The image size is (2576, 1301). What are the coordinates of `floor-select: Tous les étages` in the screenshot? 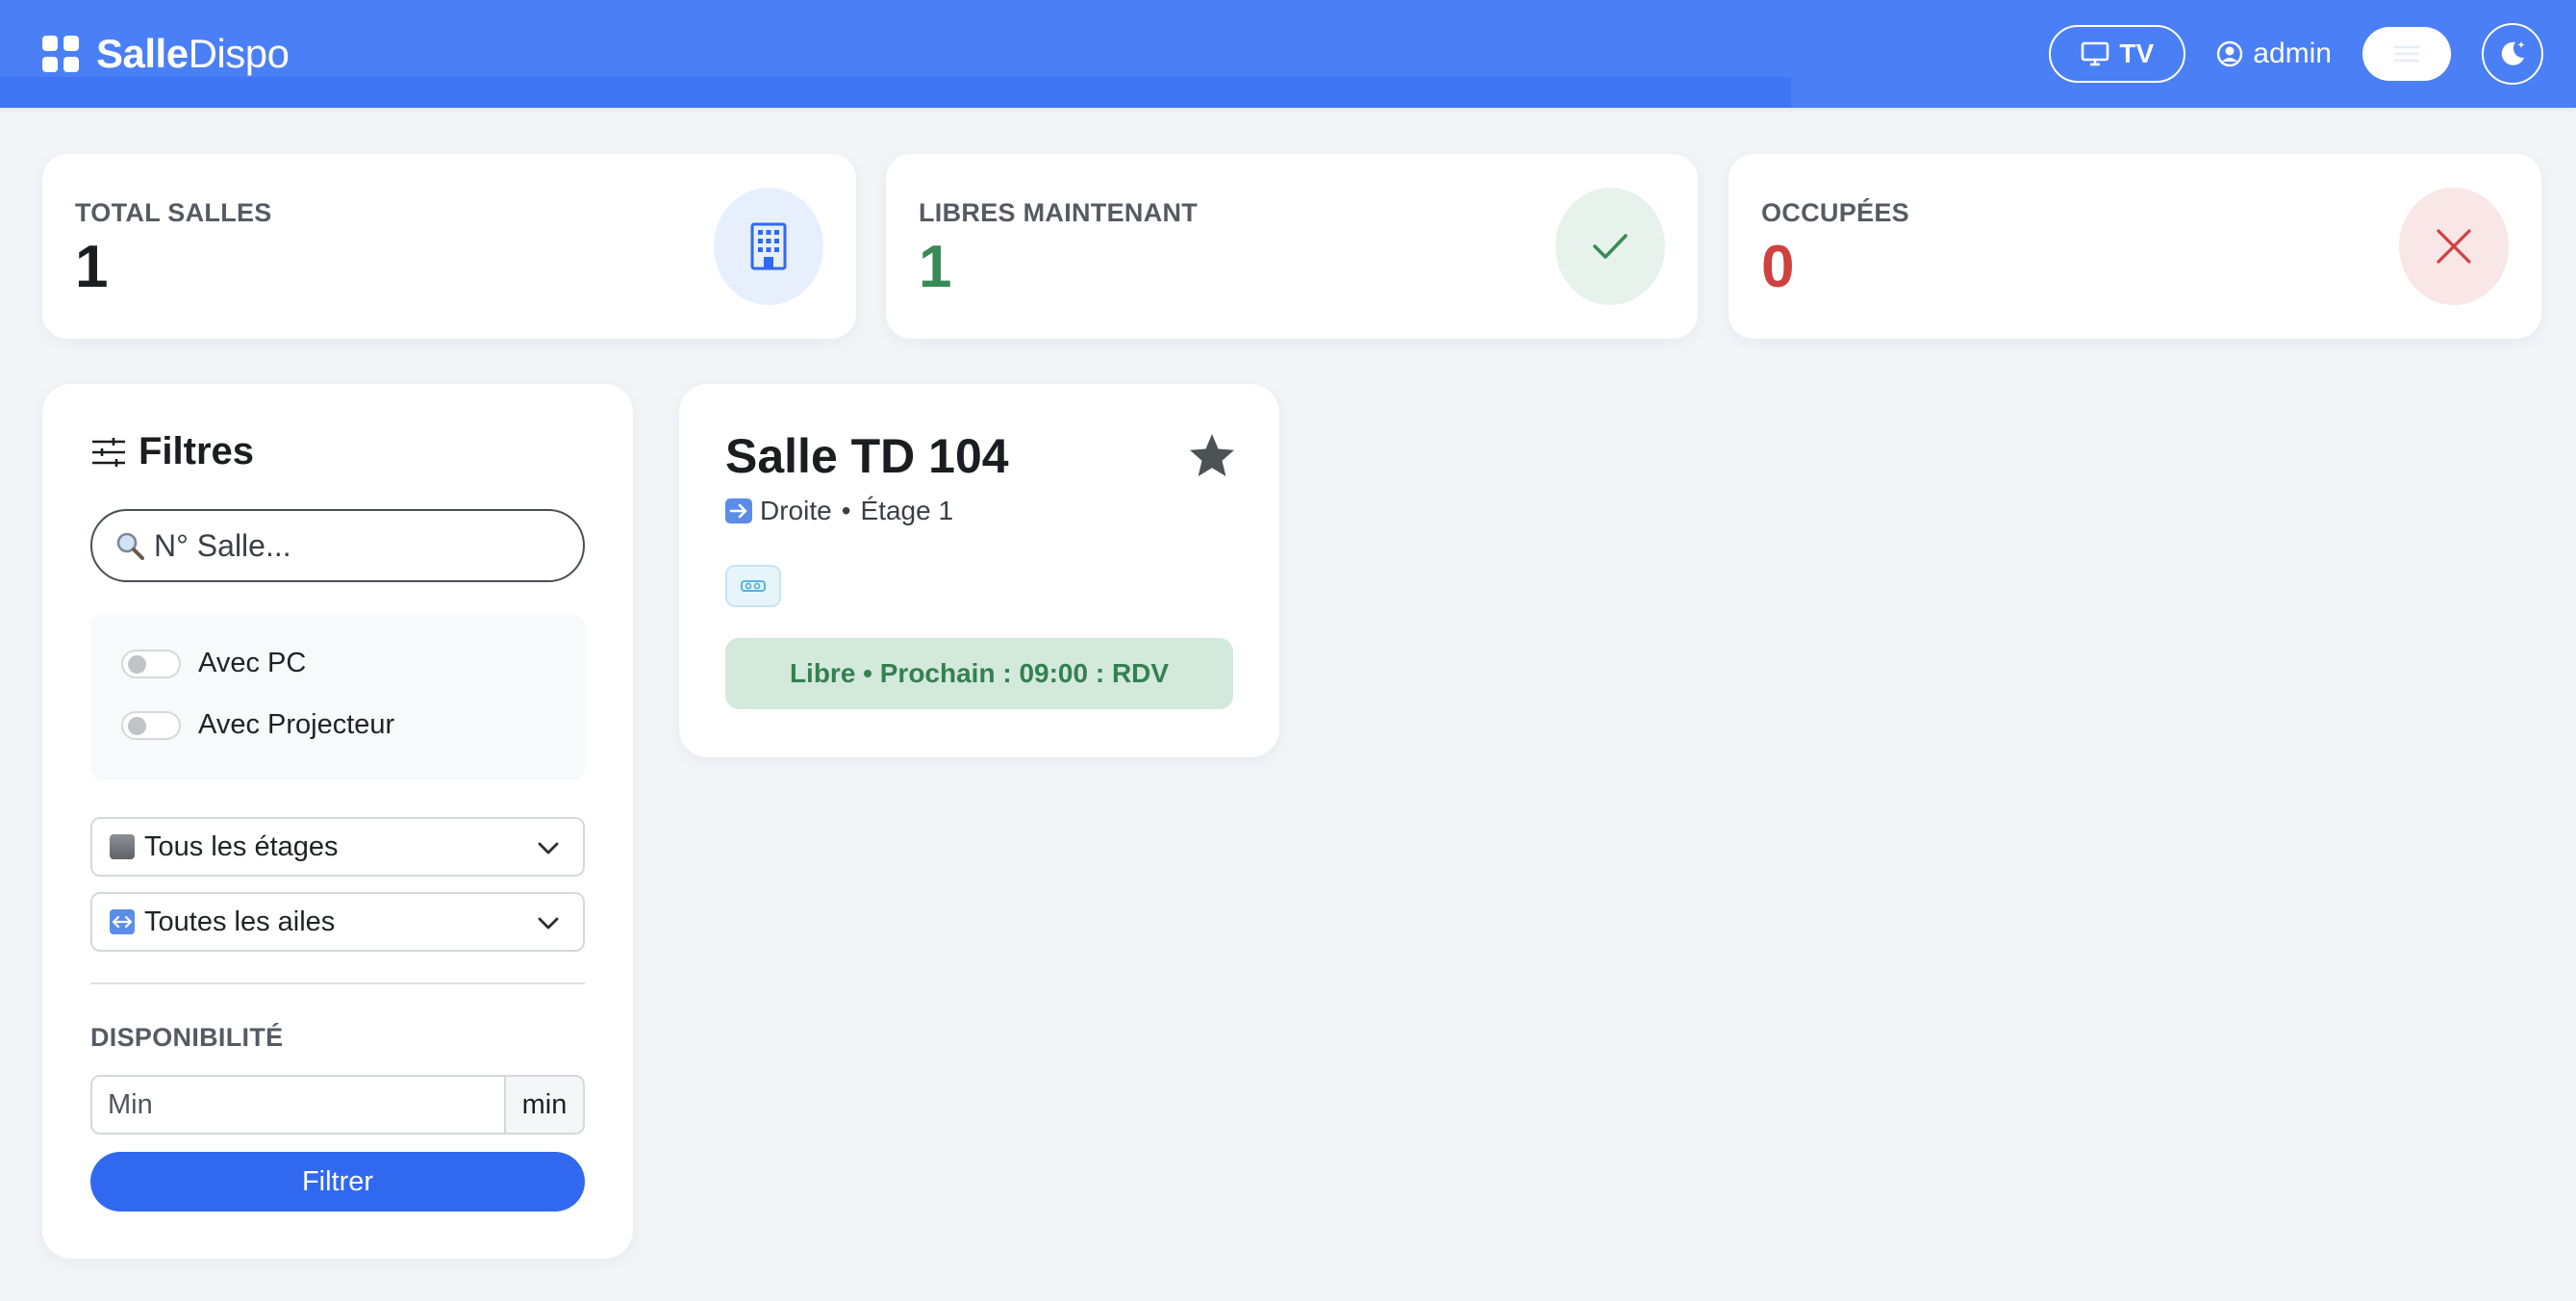 It's located at (337, 847).